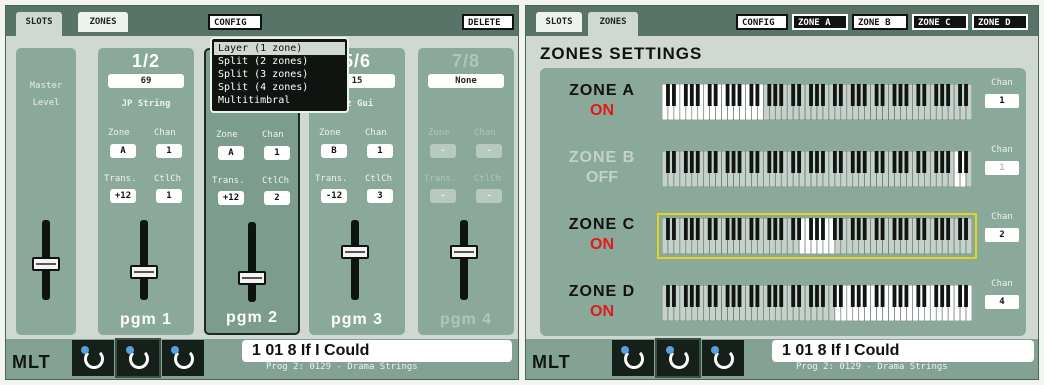 The width and height of the screenshot is (1044, 385). Describe the element at coordinates (466, 191) in the screenshot. I see `slot-strip-4: 7/8 None Zone Chan - - Trans. CtlCh - - pgm 4` at that location.